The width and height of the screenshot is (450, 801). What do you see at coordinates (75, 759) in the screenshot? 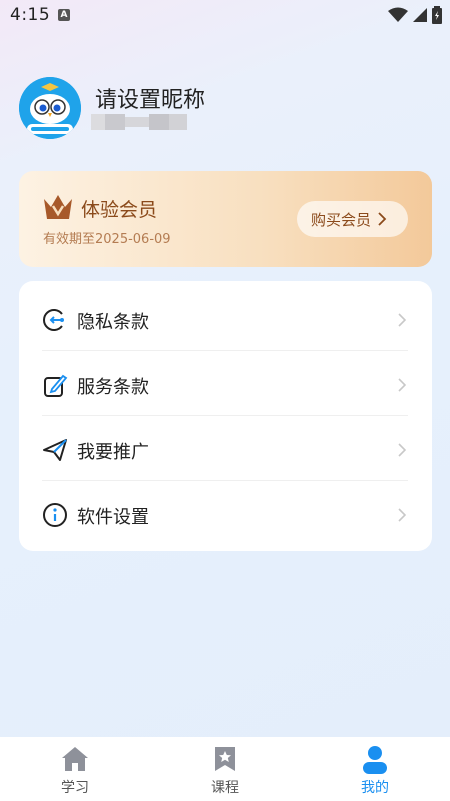
I see `home-icon` at bounding box center [75, 759].